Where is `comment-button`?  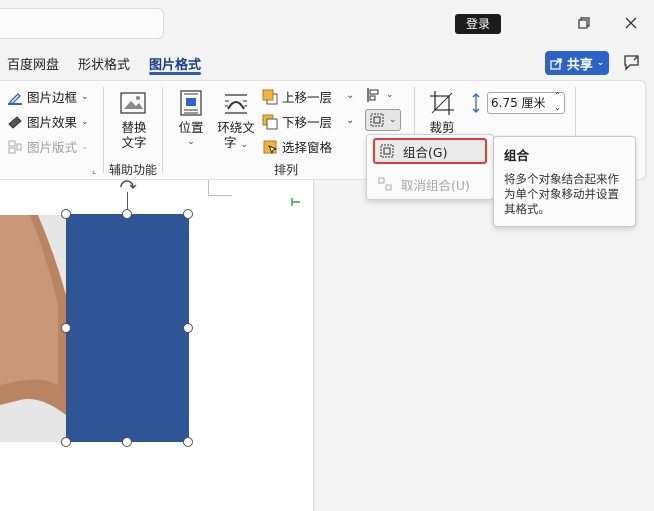
comment-button is located at coordinates (632, 63).